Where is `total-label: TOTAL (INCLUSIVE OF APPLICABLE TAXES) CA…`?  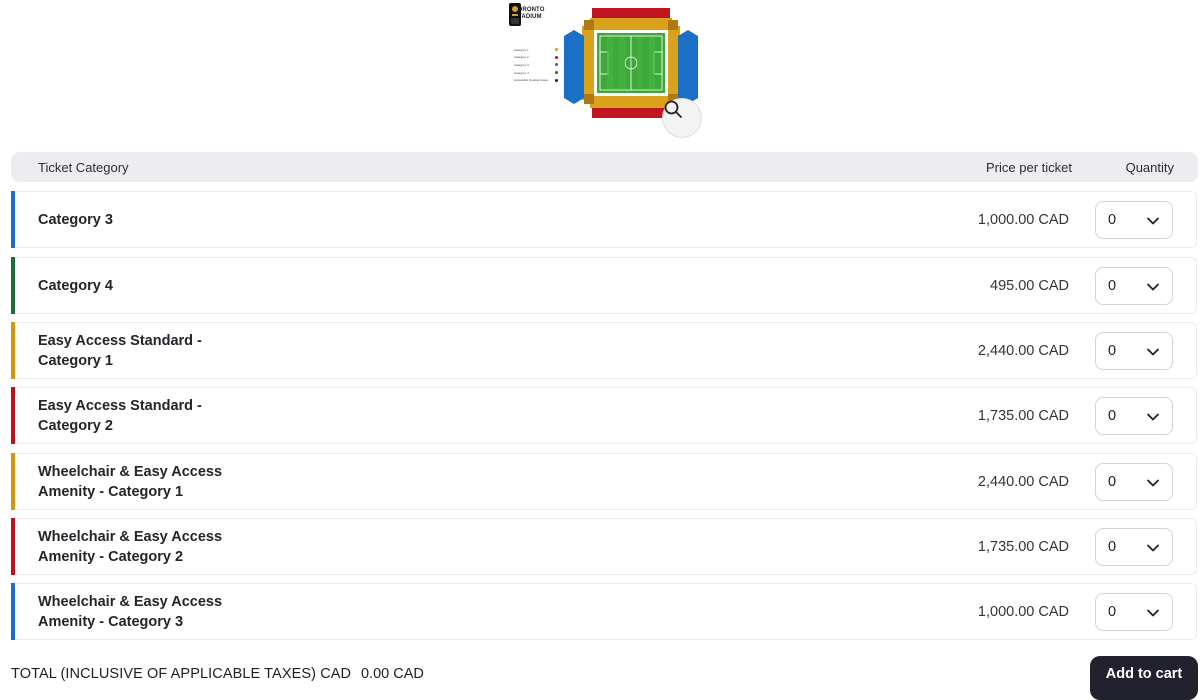 total-label: TOTAL (INCLUSIVE OF APPLICABLE TAXES) CA… is located at coordinates (181, 674).